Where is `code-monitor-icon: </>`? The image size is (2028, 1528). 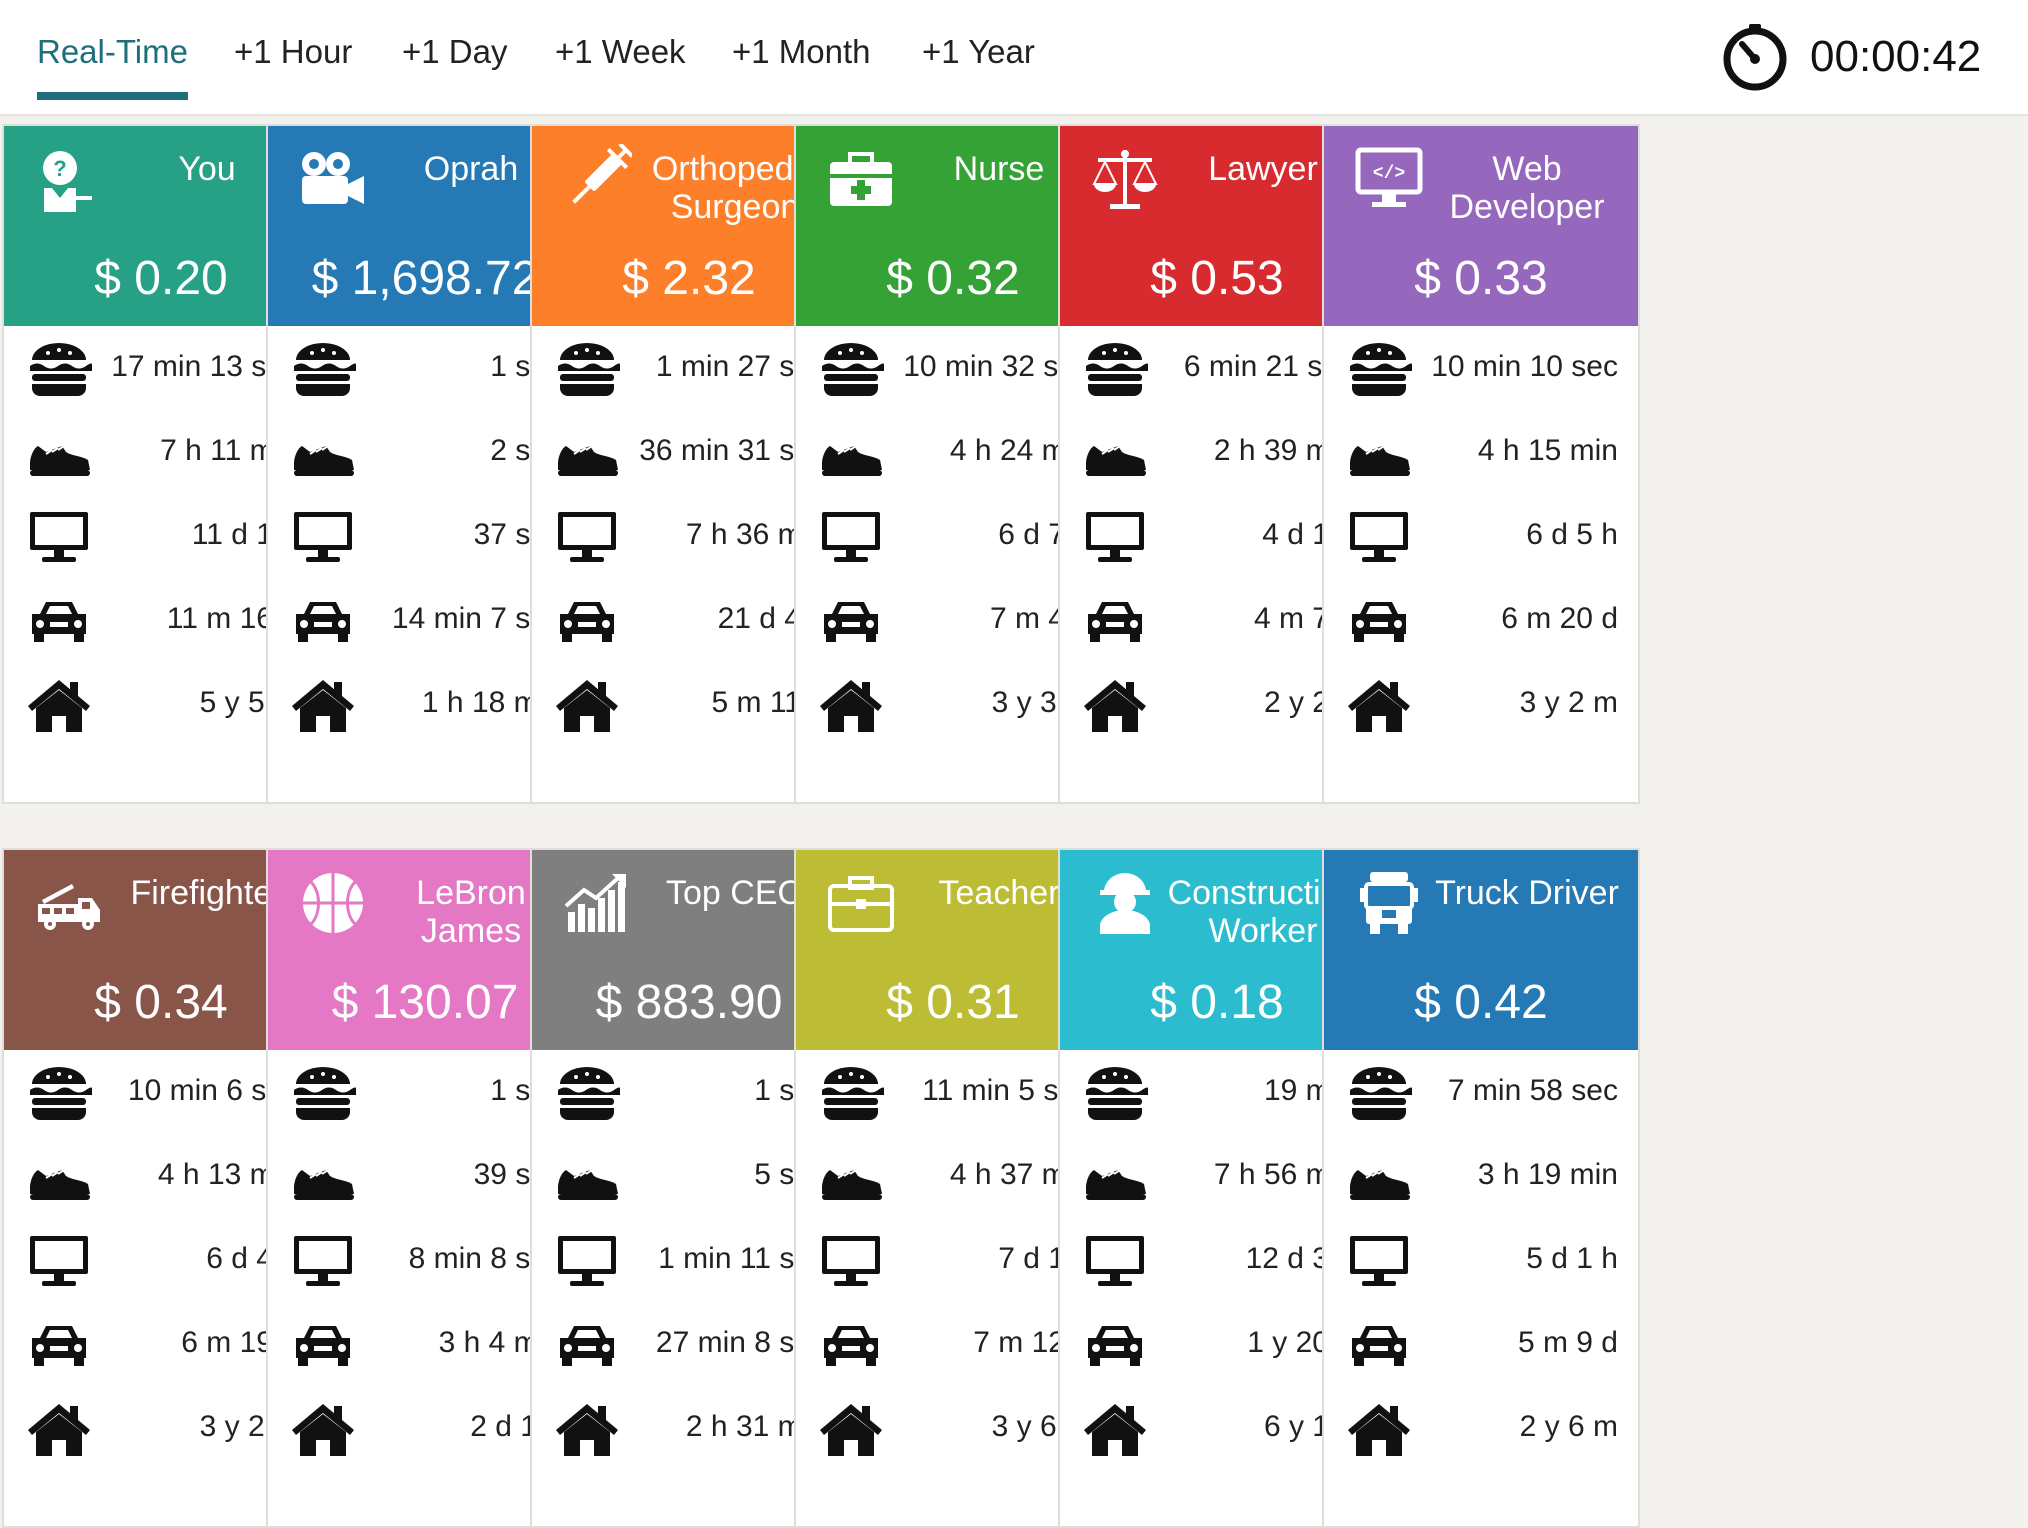
code-monitor-icon: </> is located at coordinates (1389, 179).